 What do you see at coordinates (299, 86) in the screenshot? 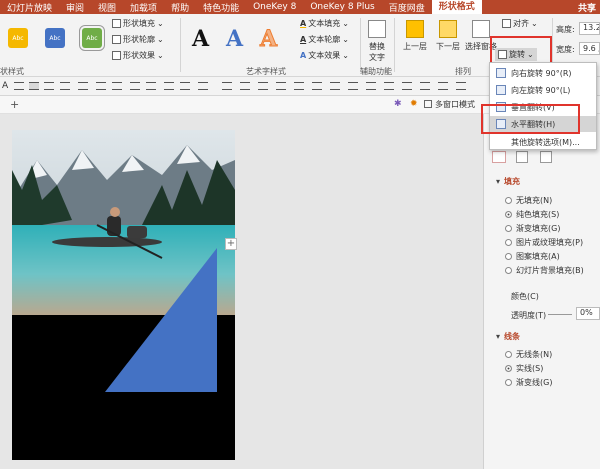
I see `distribute-v-icon` at bounding box center [299, 86].